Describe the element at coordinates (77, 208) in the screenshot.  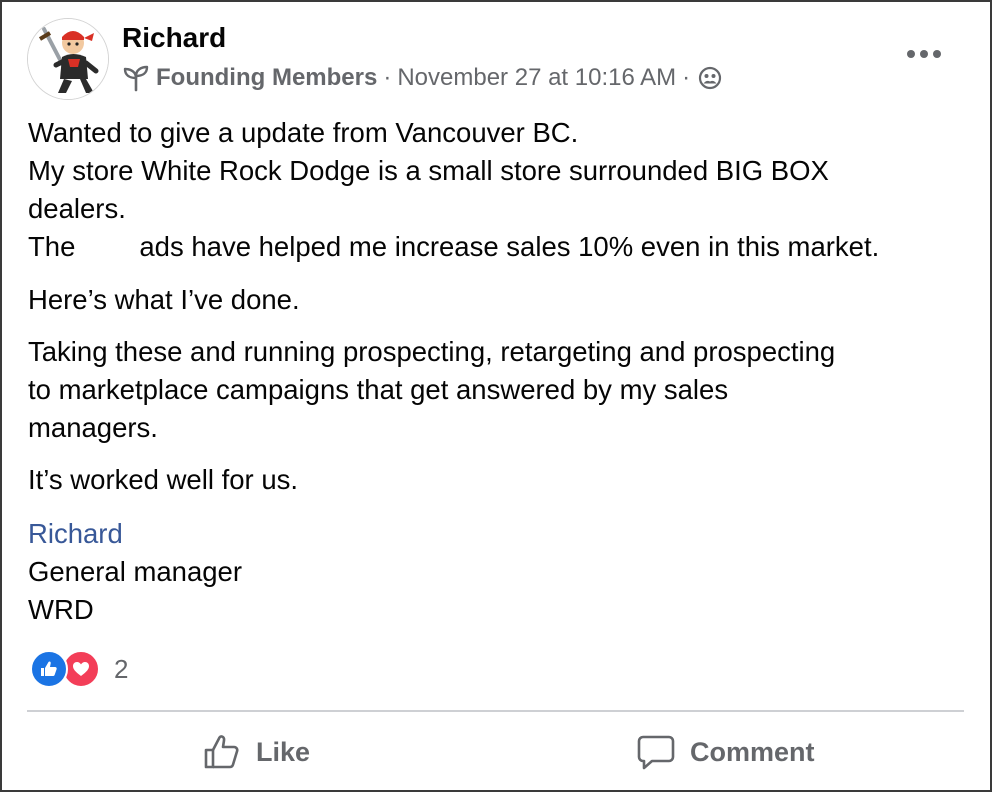
I see `body-line: dealers.` at that location.